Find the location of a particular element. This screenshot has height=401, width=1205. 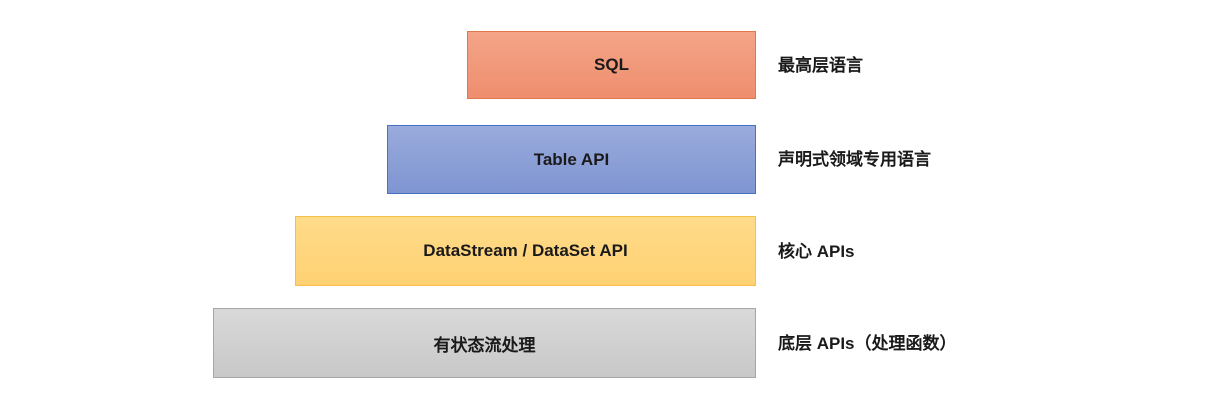

layer-sql: SQL is located at coordinates (611, 65).